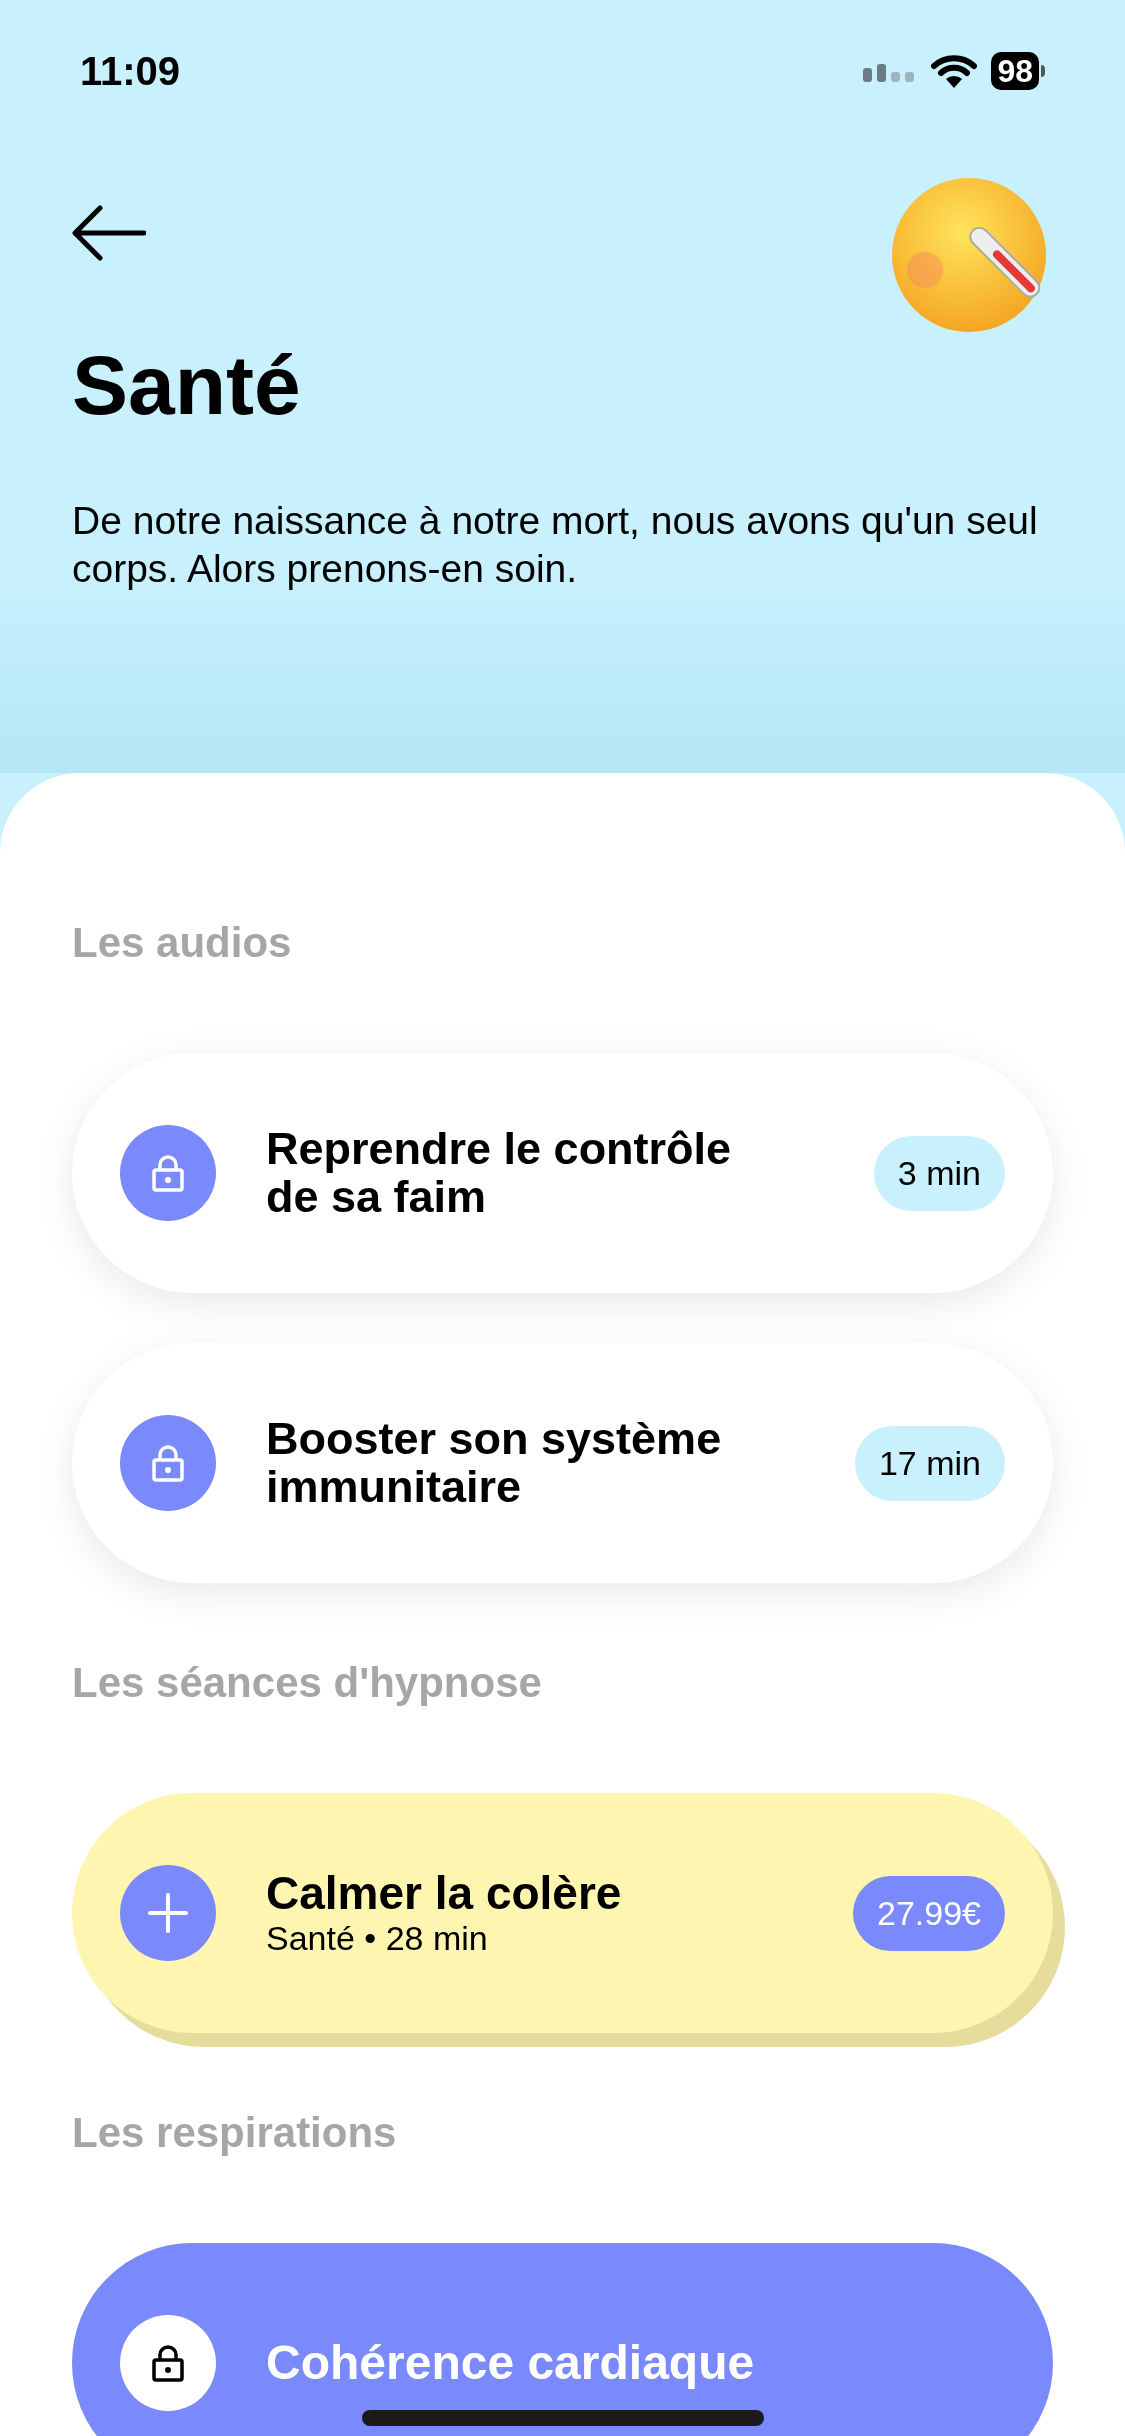  What do you see at coordinates (235, 2133) in the screenshot?
I see `section-heading: Les respirations` at bounding box center [235, 2133].